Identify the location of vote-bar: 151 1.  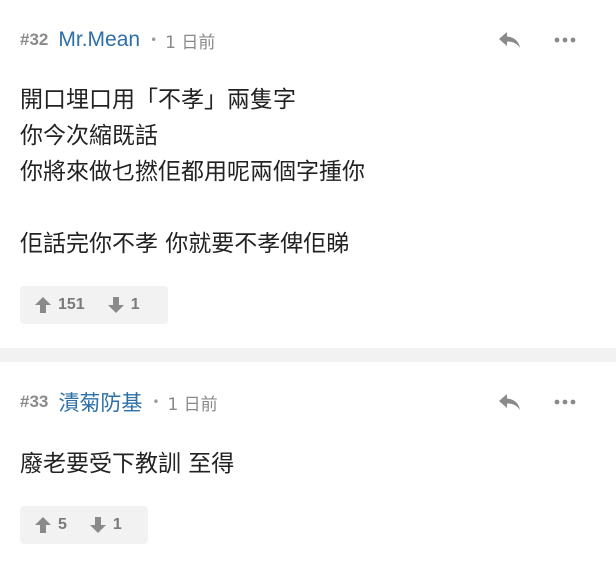
(94, 305).